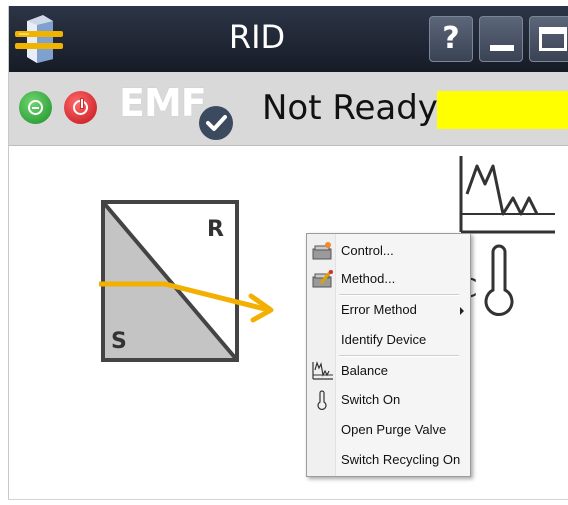 This screenshot has height=505, width=568. I want to click on menu-item-switch-on: Switch On, so click(388, 400).